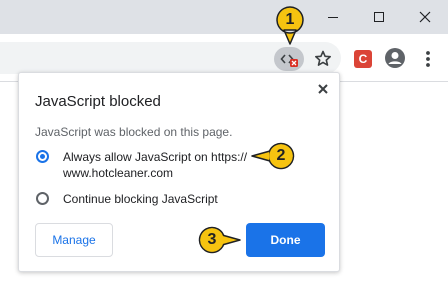 The image size is (448, 289). What do you see at coordinates (281, 155) in the screenshot?
I see `step-number: 2` at bounding box center [281, 155].